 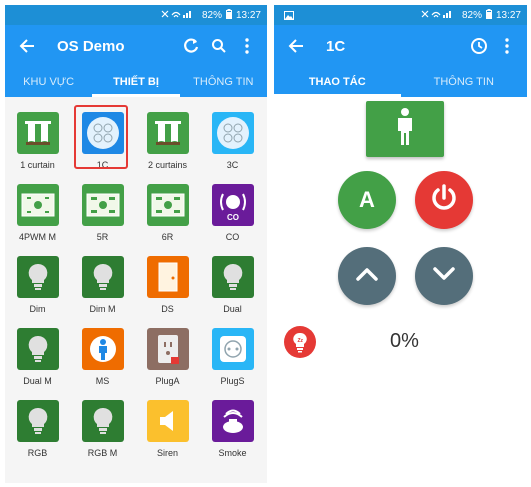 I want to click on device-tile: 4PWM M, so click(x=37, y=213).